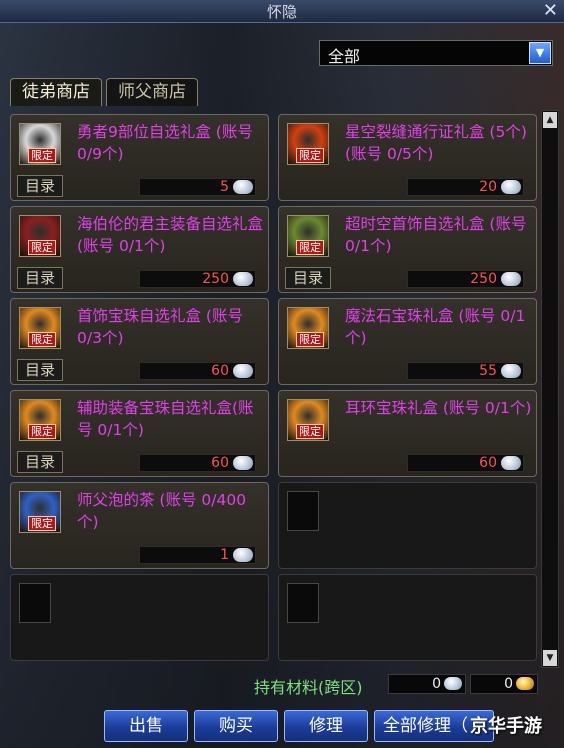 The width and height of the screenshot is (564, 748). Describe the element at coordinates (197, 555) in the screenshot. I see `item-price: 1` at that location.